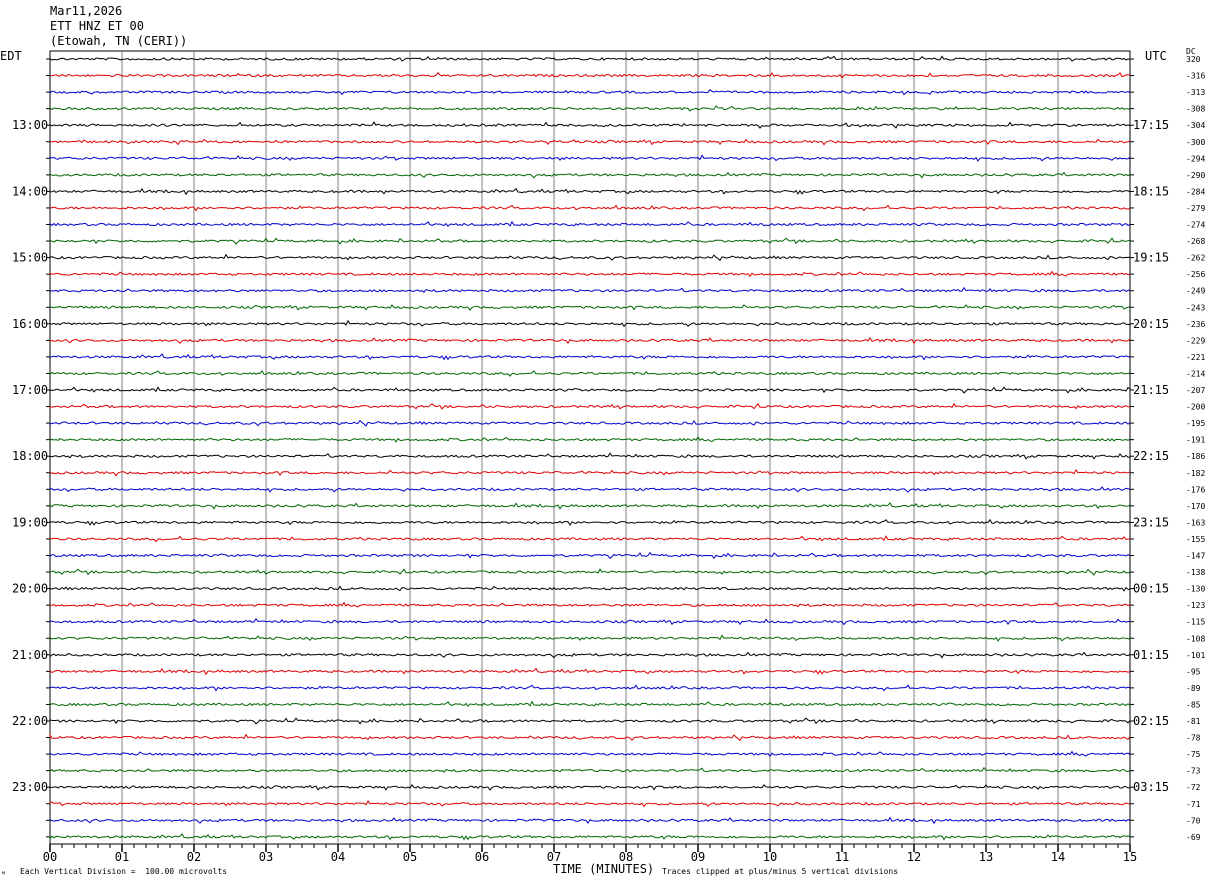 This screenshot has width=1210, height=886. What do you see at coordinates (1151, 522) in the screenshot?
I see `right-hour-label: 23:15` at bounding box center [1151, 522].